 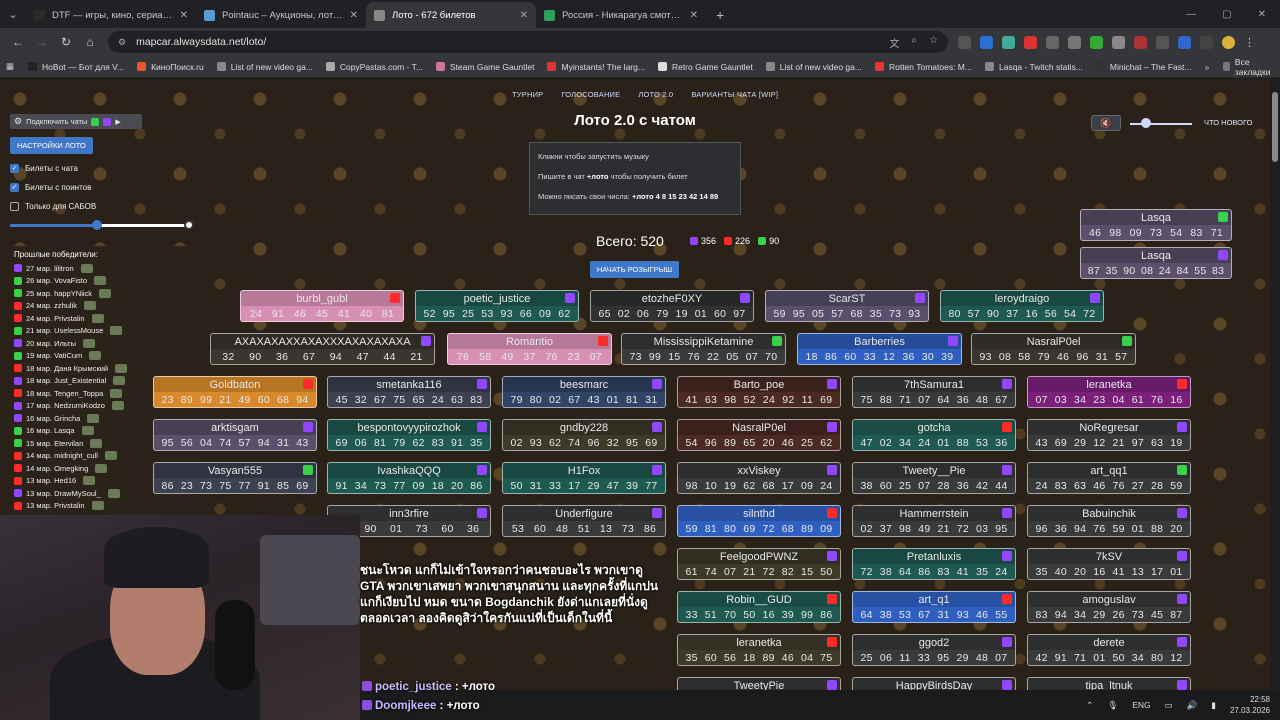 What do you see at coordinates (104, 206) in the screenshot?
I see `checkbox-subs-only: Только для САБОВ` at bounding box center [104, 206].